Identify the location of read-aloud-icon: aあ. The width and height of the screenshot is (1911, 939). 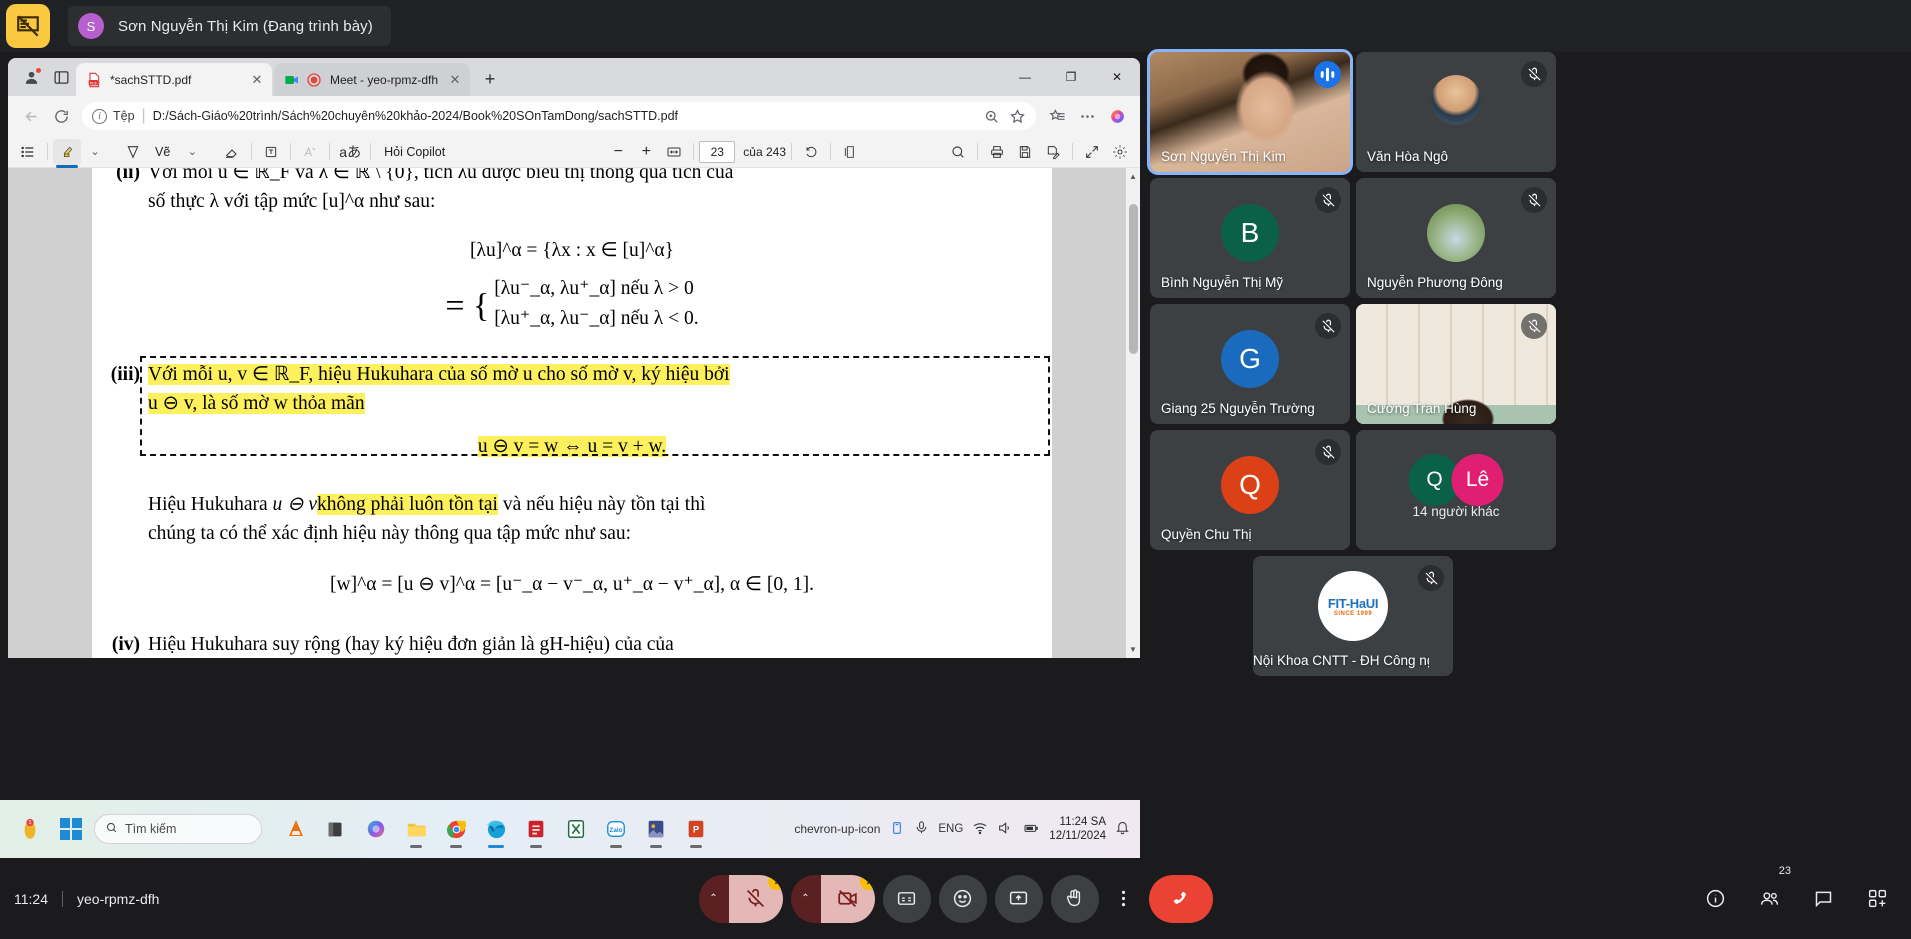
(350, 152).